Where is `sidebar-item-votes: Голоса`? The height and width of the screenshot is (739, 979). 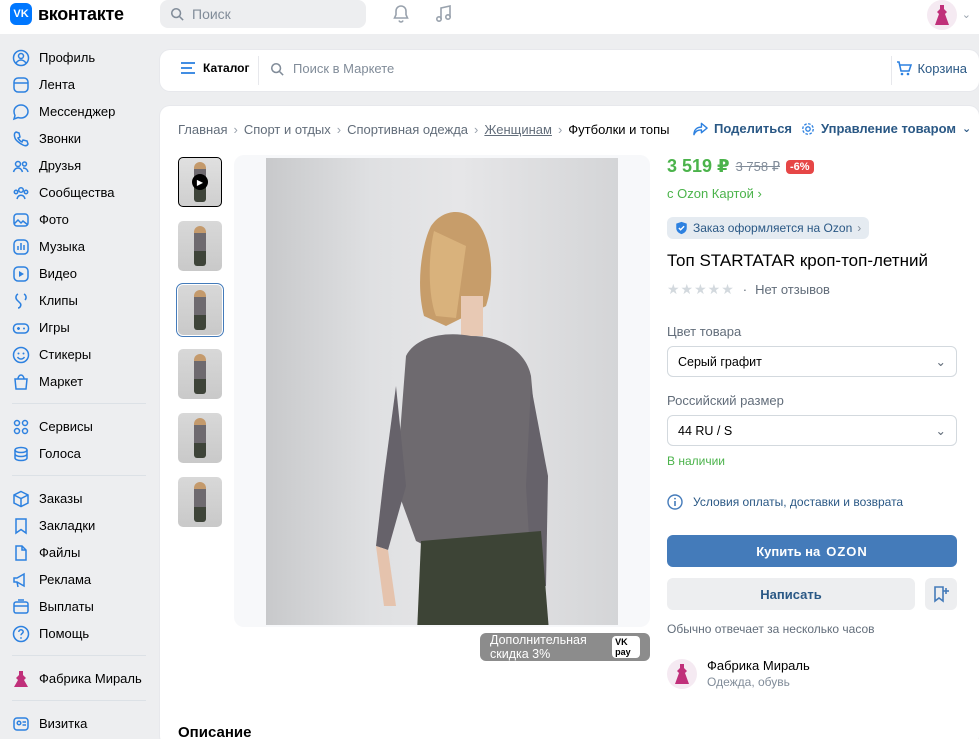 sidebar-item-votes: Голоса is located at coordinates (79, 453).